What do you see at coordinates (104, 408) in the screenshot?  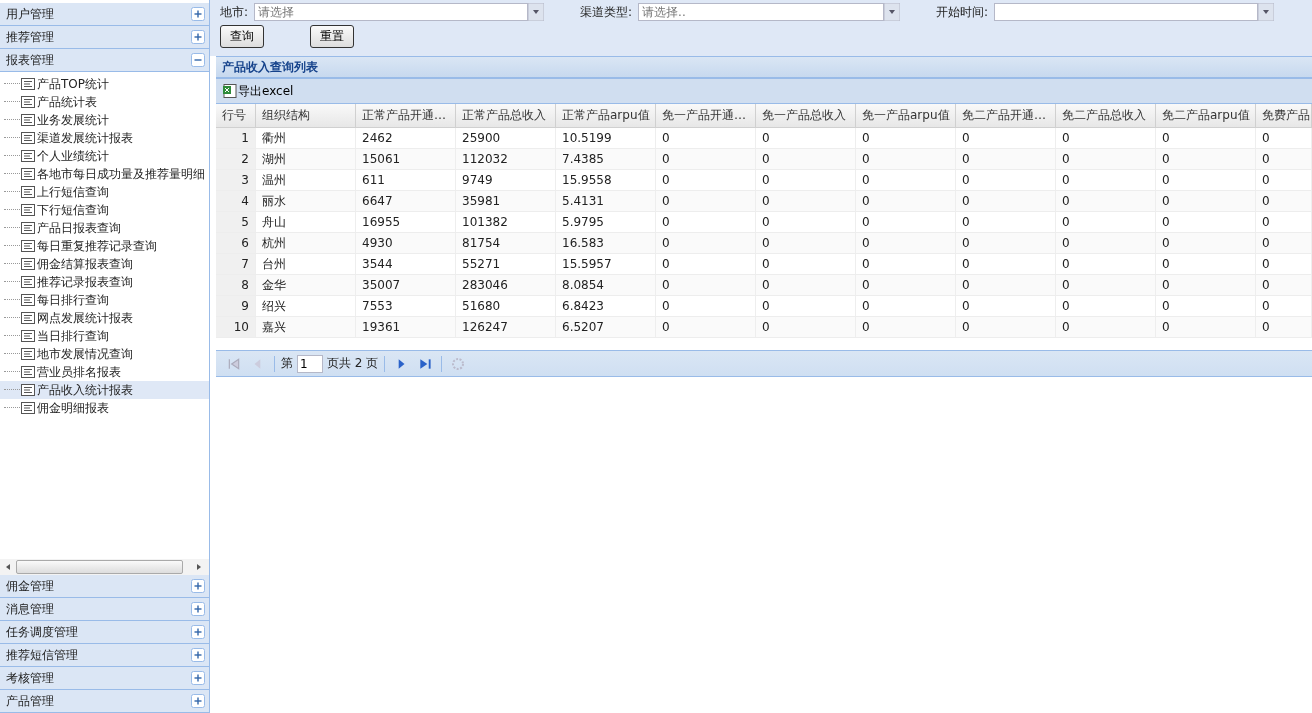 I see `tree-item: 佣金明细报表` at bounding box center [104, 408].